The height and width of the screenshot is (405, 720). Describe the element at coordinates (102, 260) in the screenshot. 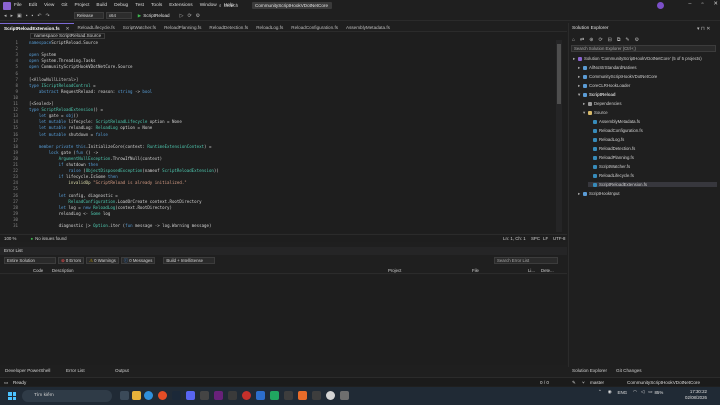

I see `warnings-filter: ⚠ 0 Warnings` at that location.